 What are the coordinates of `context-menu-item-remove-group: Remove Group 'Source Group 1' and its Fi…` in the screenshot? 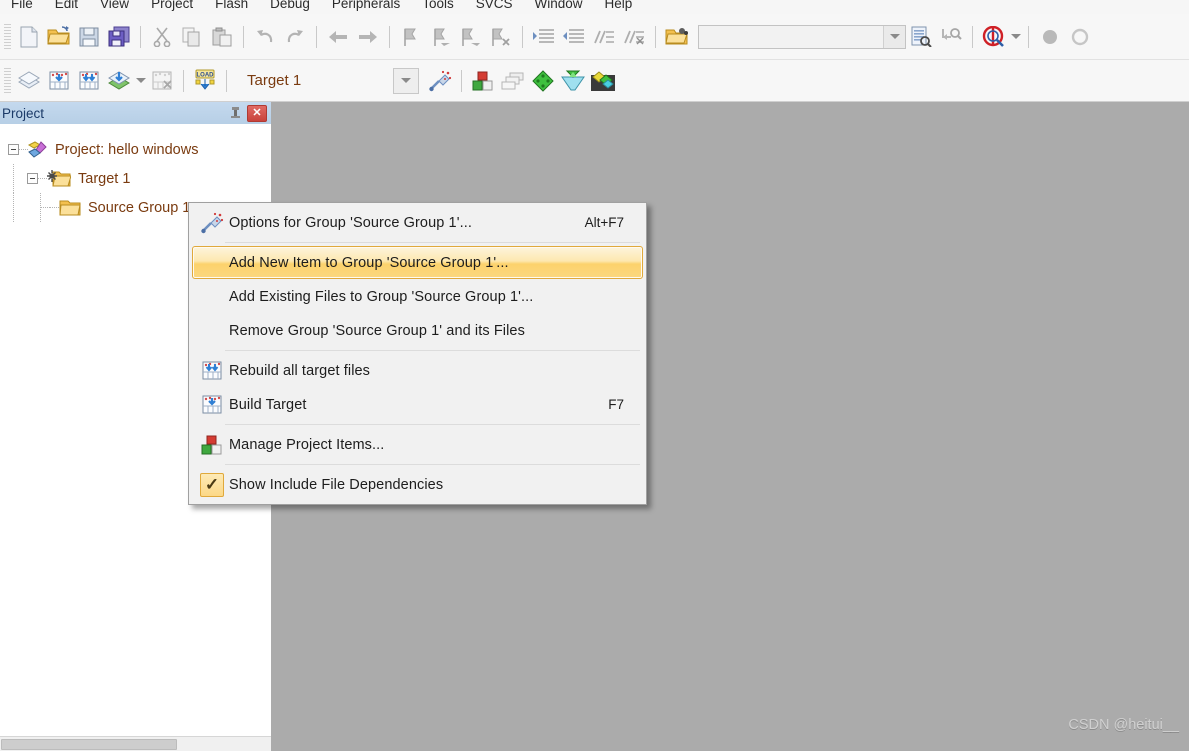 It's located at (417, 330).